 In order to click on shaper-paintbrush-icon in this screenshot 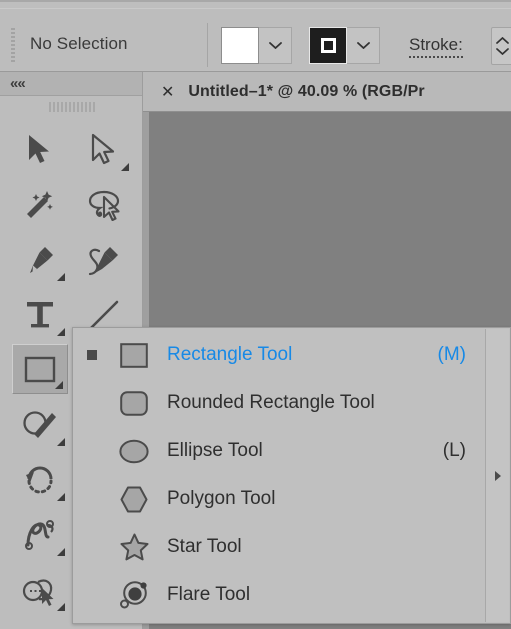, I will do `click(39, 424)`.